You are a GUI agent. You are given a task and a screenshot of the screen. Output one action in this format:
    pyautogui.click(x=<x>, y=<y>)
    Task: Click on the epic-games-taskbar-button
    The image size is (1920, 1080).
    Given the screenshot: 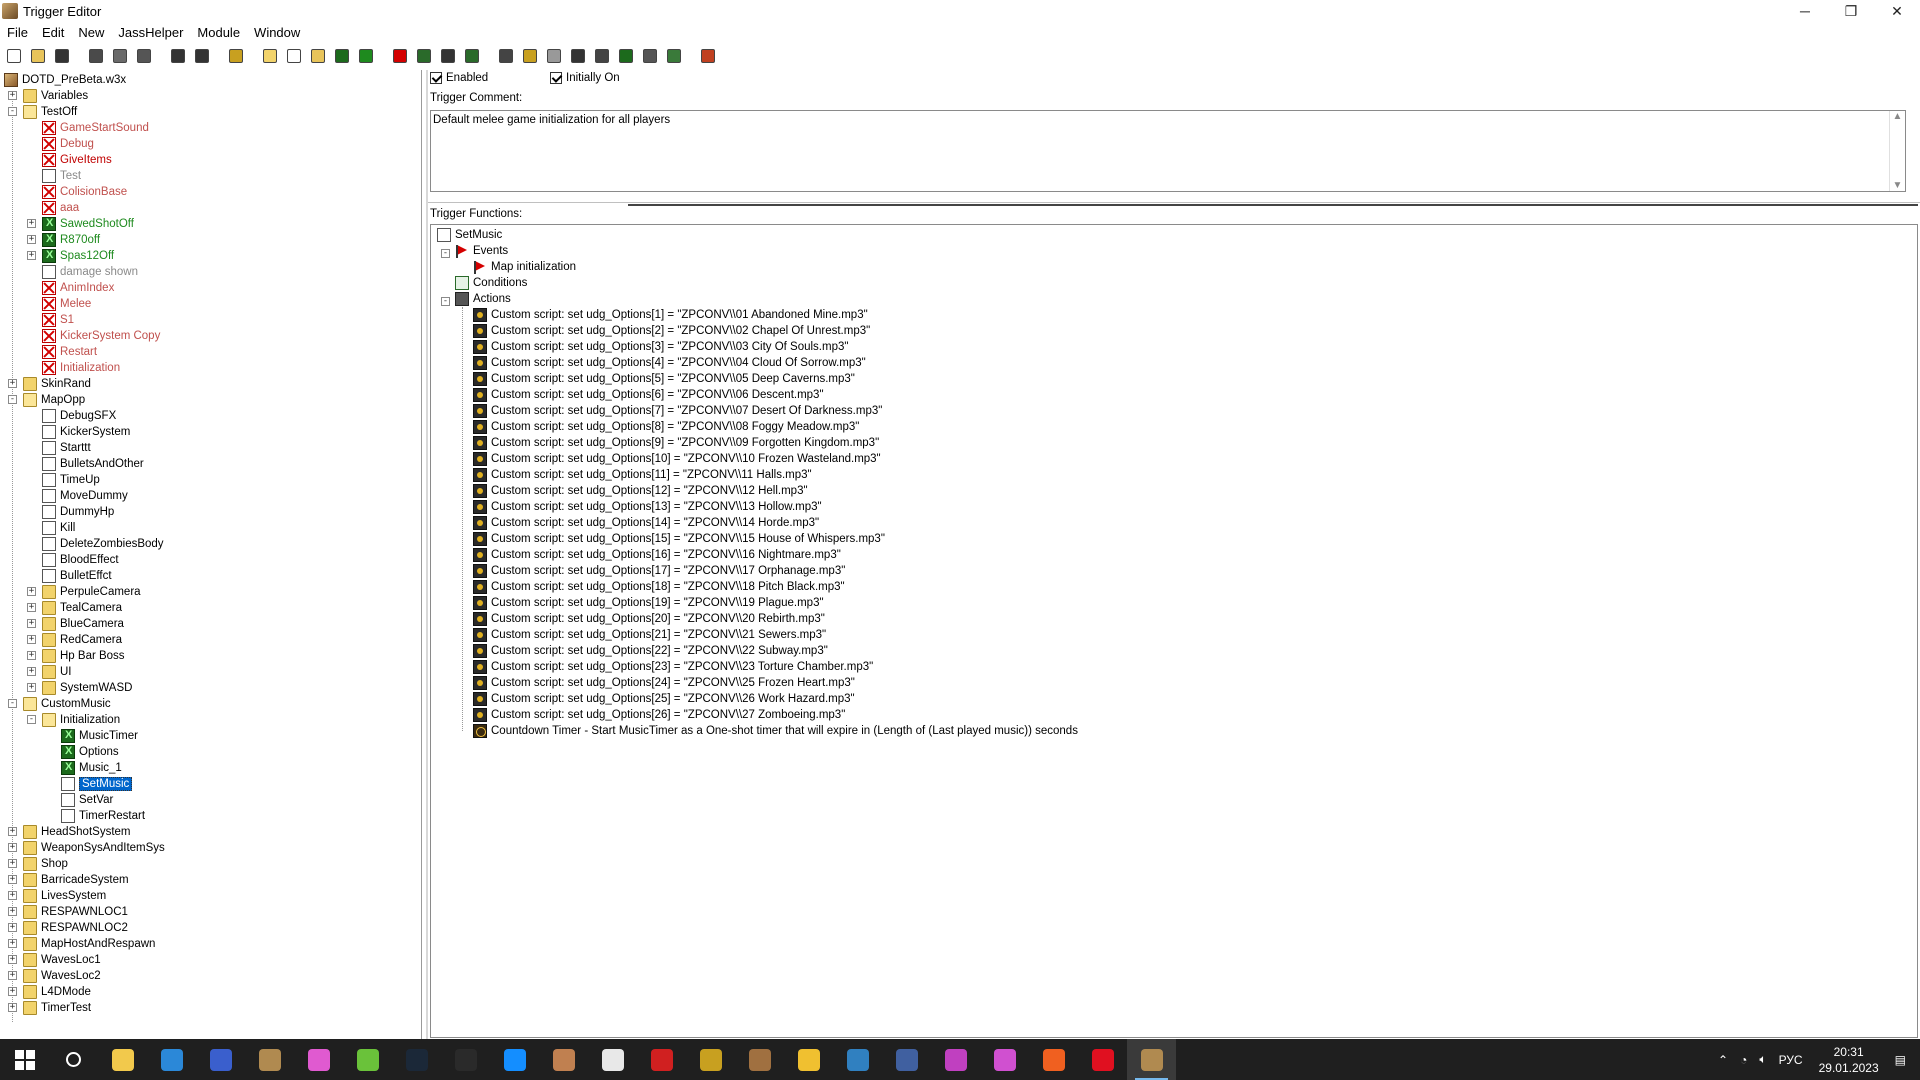 What is the action you would take?
    pyautogui.click(x=465, y=1059)
    